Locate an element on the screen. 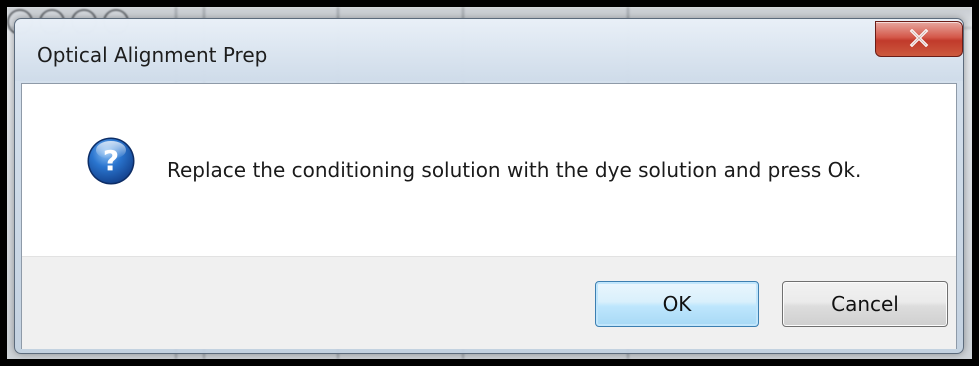 Image resolution: width=979 pixels, height=366 pixels. close-icon is located at coordinates (919, 38).